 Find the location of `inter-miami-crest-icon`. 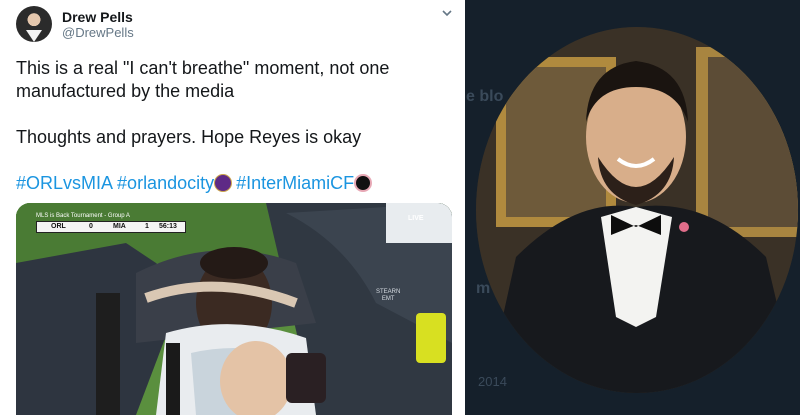

inter-miami-crest-icon is located at coordinates (363, 183).